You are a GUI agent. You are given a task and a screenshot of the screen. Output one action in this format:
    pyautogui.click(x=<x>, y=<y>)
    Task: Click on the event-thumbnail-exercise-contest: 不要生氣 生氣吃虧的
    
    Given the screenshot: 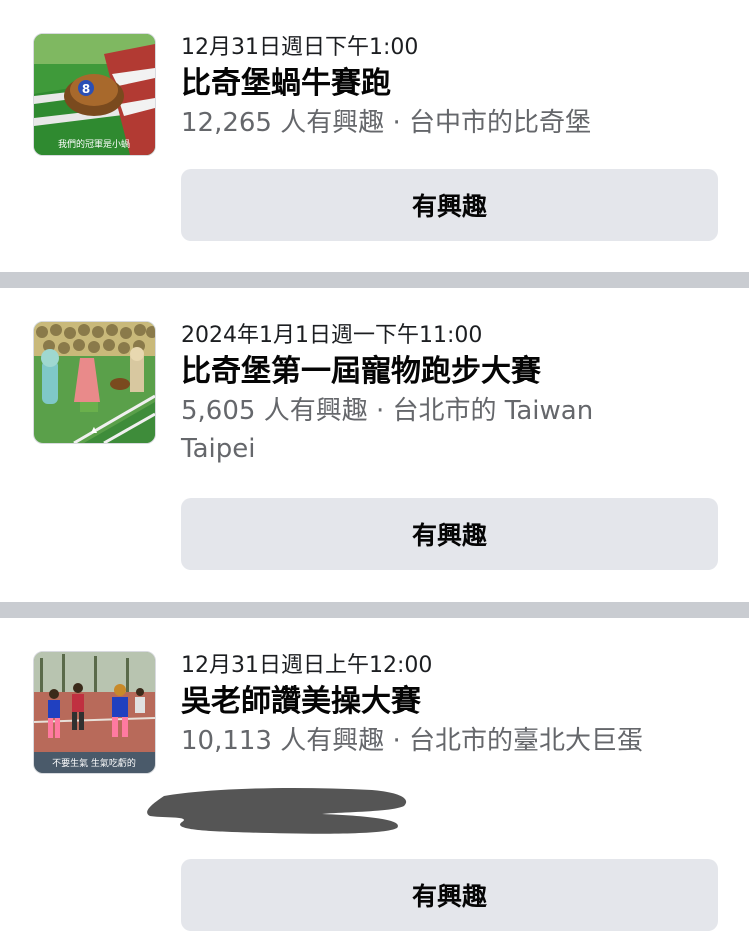 What is the action you would take?
    pyautogui.click(x=94, y=712)
    